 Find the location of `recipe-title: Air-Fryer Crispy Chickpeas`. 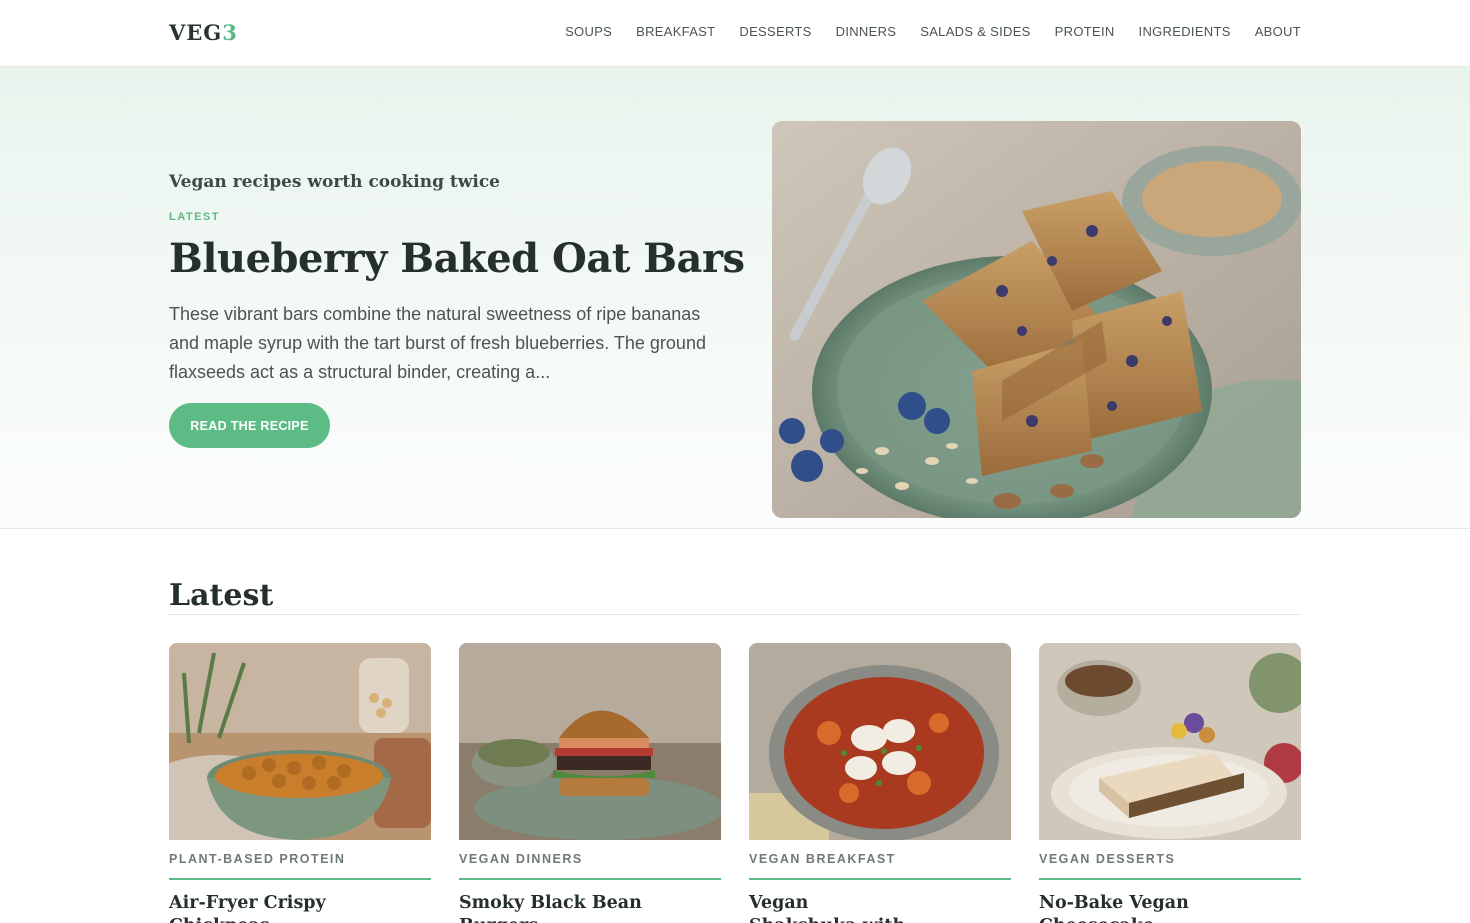

recipe-title: Air-Fryer Crispy Chickpeas is located at coordinates (300, 907).